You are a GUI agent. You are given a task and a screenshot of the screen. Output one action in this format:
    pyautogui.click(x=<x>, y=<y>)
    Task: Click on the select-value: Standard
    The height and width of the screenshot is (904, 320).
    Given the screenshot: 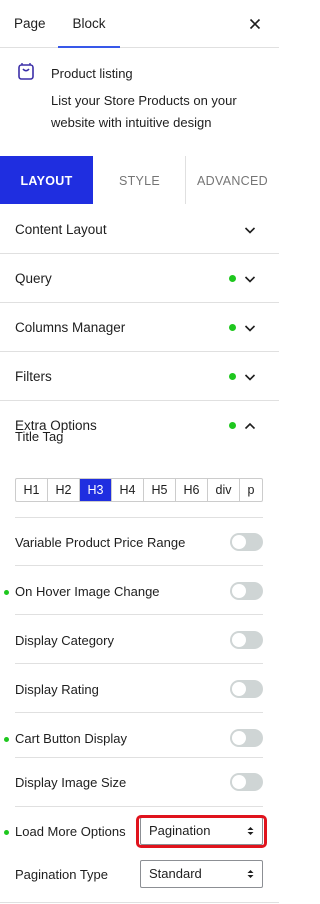 What is the action you would take?
    pyautogui.click(x=175, y=873)
    